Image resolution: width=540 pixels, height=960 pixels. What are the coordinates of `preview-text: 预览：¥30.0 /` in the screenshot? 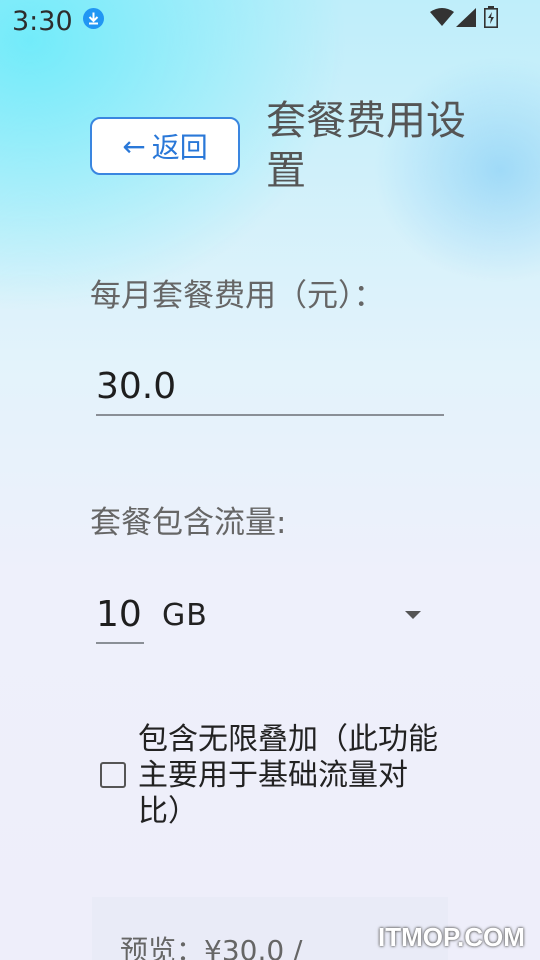 It's located at (211, 947).